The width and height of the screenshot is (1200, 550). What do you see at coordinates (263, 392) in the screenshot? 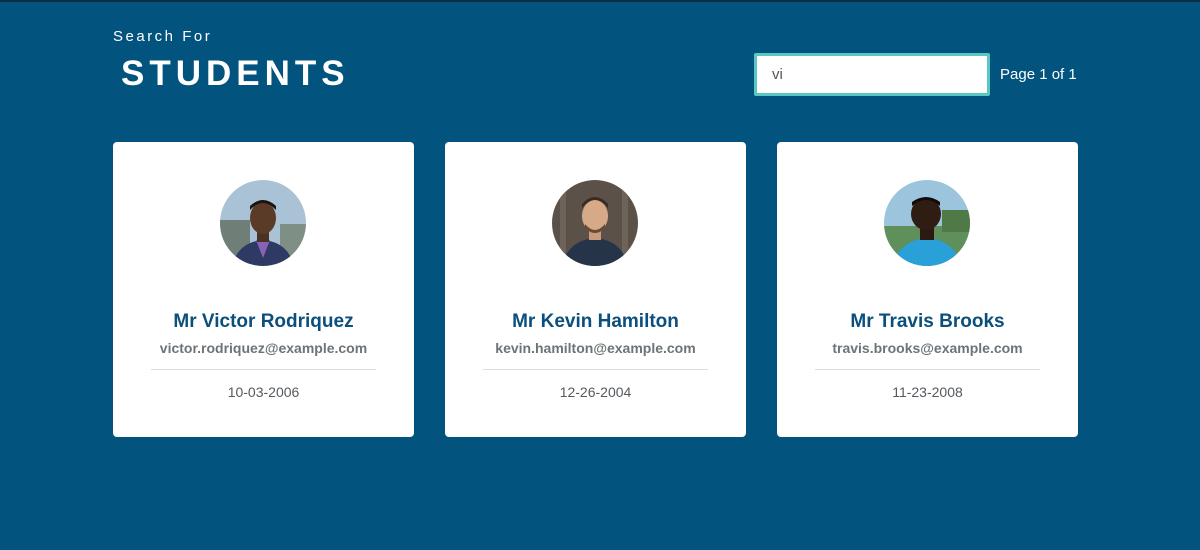
I see `student-dob: 10-03-2006` at bounding box center [263, 392].